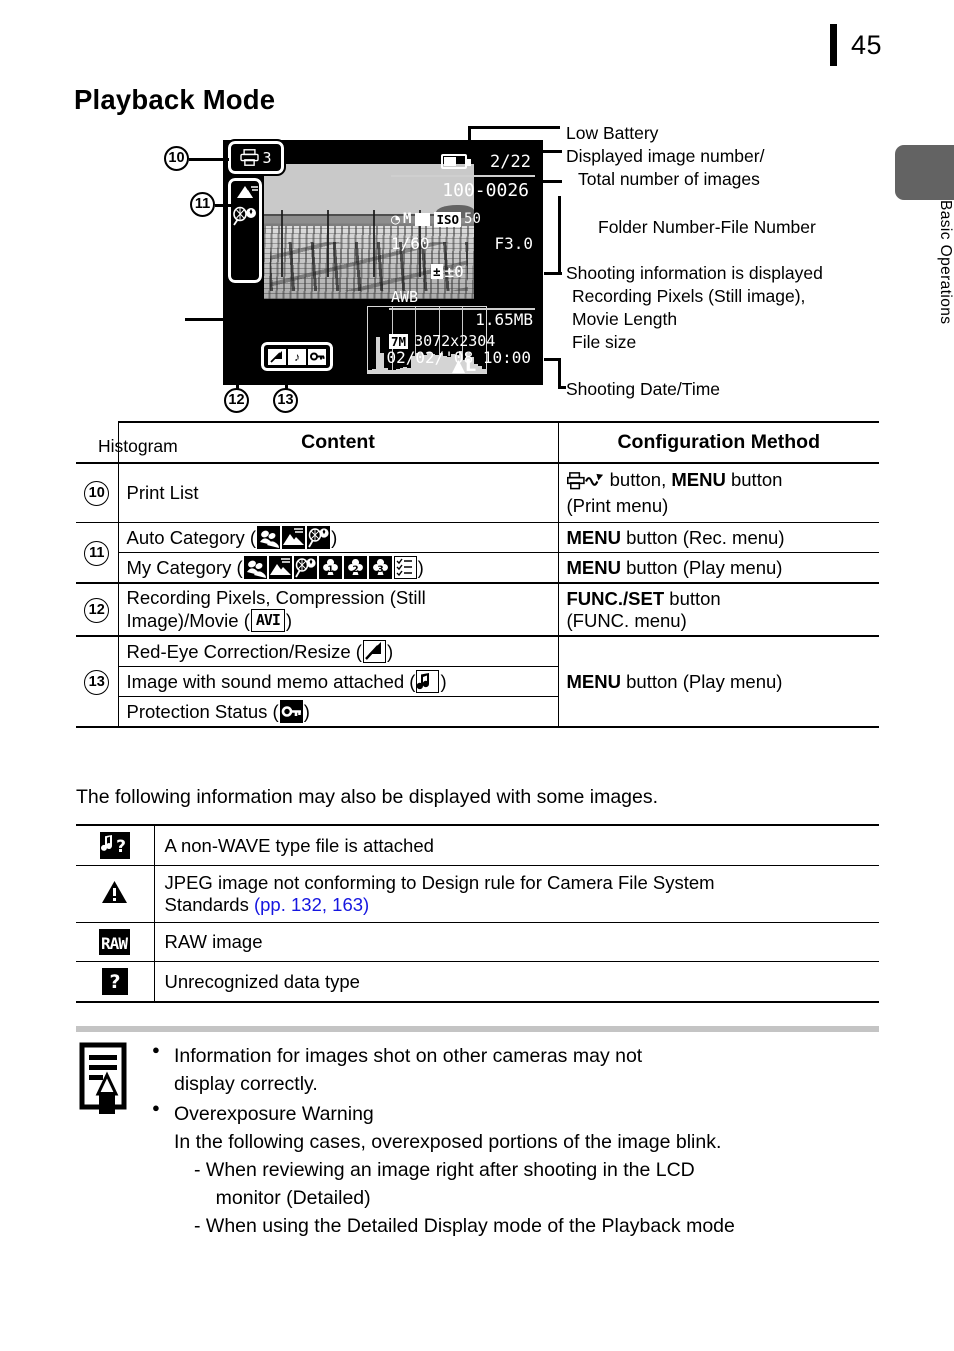  I want to click on label-shooting-info: Shooting information is displayed, so click(694, 273).